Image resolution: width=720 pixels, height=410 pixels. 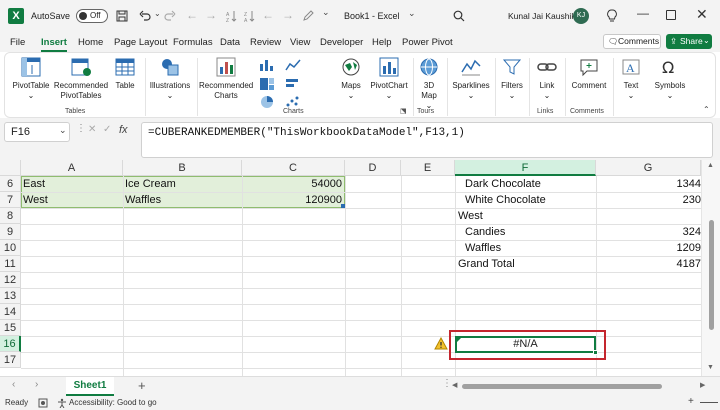 I want to click on row-header-selected: 16, so click(x=10, y=344).